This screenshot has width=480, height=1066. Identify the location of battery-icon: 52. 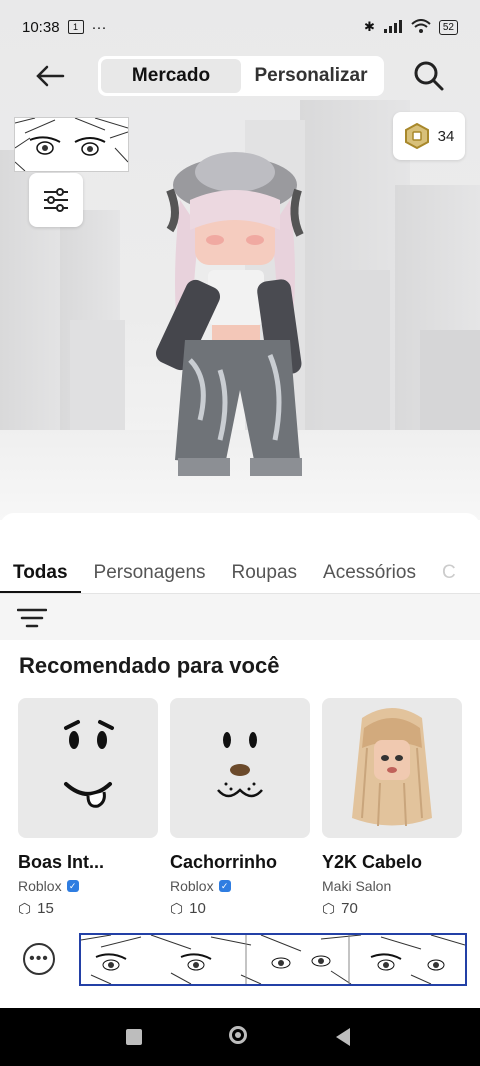
(448, 27).